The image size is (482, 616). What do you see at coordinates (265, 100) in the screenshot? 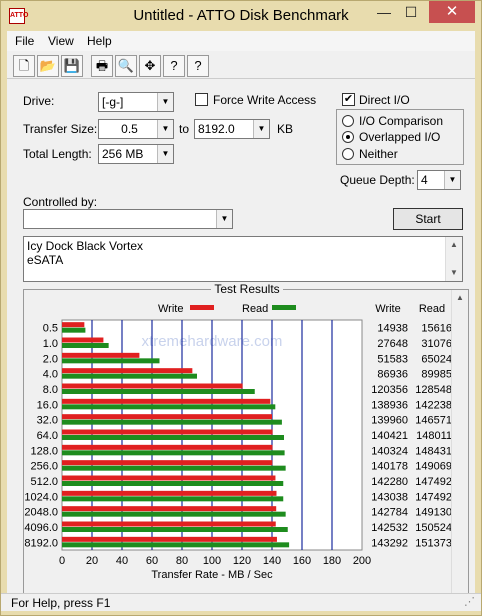
I see `force-write-label: Force Write Access` at bounding box center [265, 100].